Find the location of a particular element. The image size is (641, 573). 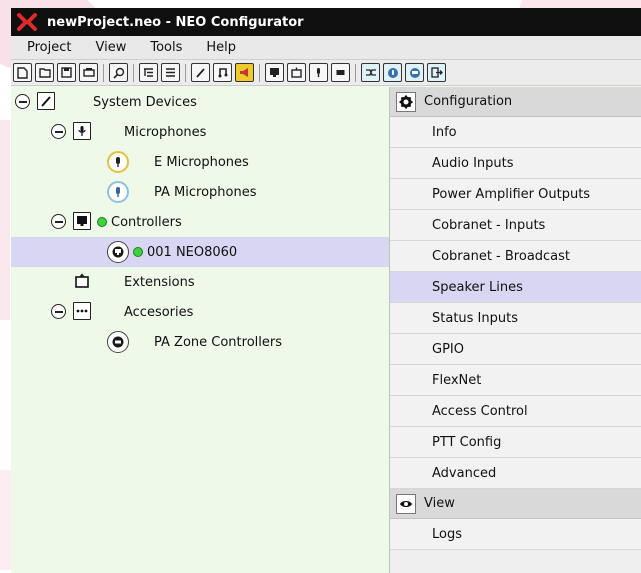

tree-label-wrap: 001 NEO8060 is located at coordinates (185, 252).